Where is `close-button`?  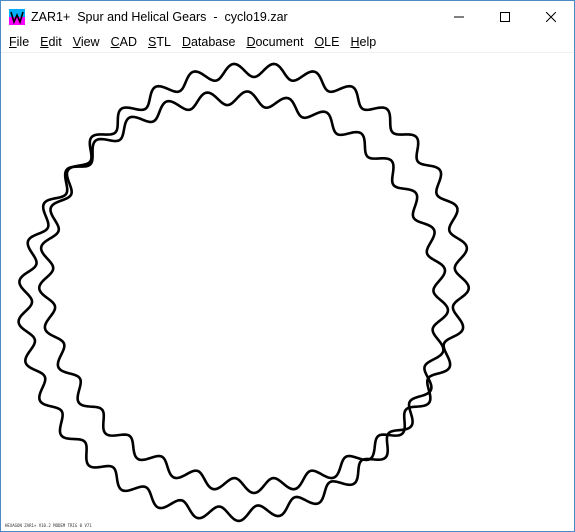
close-button is located at coordinates (551, 16).